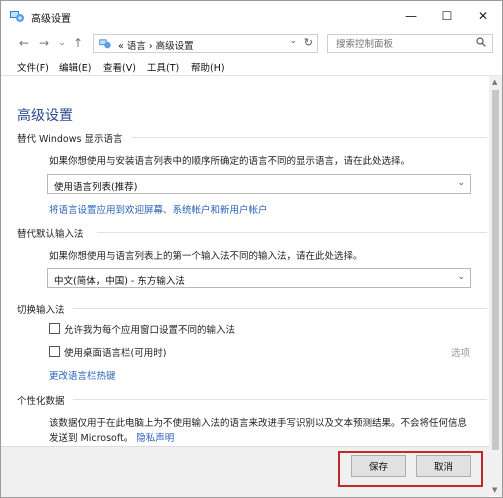 This screenshot has width=503, height=498. What do you see at coordinates (308, 42) in the screenshot?
I see `refresh-icon: ↻` at bounding box center [308, 42].